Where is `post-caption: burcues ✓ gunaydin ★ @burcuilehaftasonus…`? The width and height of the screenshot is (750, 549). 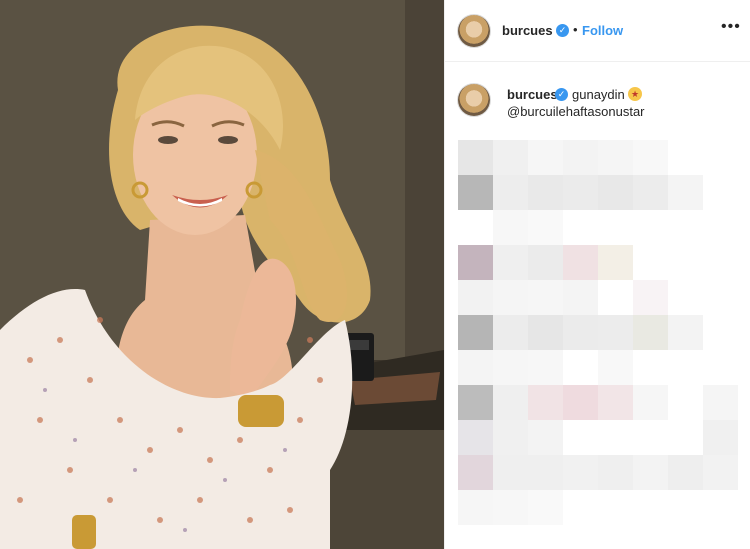
post-caption: burcues ✓ gunaydin ★ @burcuilehaftasonus… is located at coordinates (597, 102).